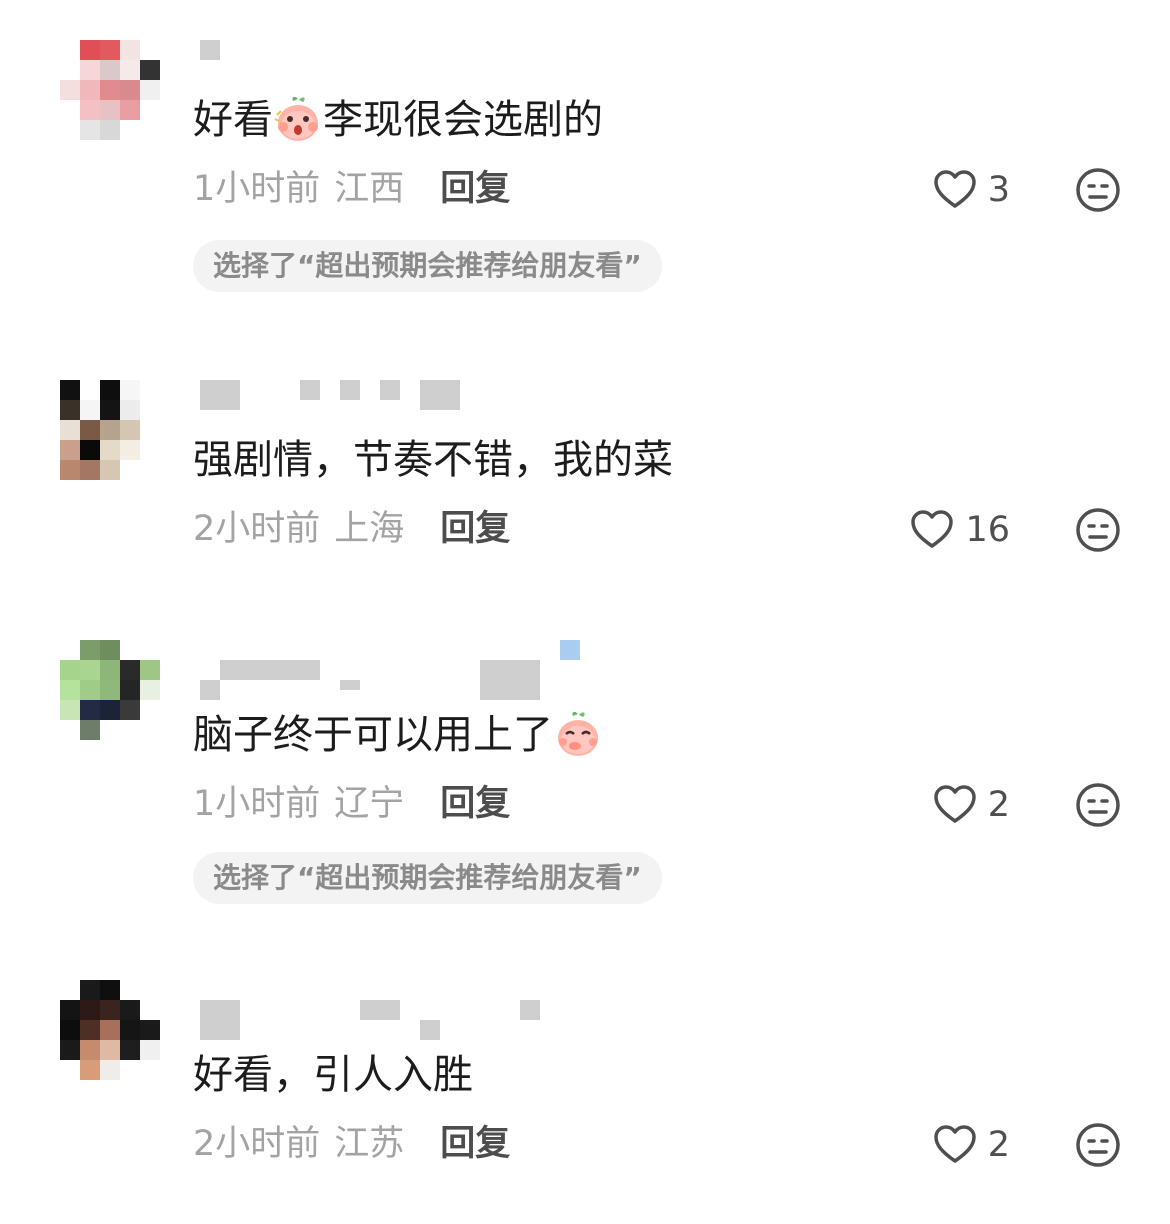  I want to click on comment-meta: 1小时前 辽宁 回复, so click(351, 804).